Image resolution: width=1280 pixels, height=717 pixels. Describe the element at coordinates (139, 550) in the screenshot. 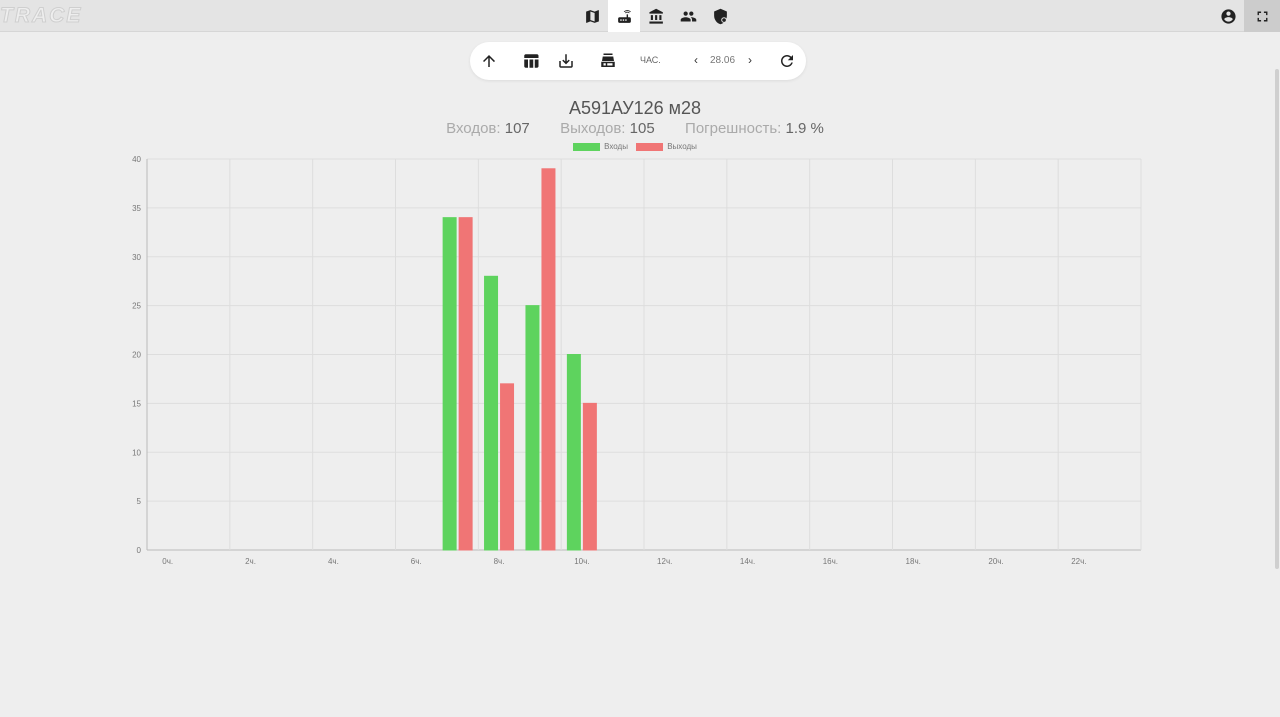

I see `y-tick-label: 0` at that location.